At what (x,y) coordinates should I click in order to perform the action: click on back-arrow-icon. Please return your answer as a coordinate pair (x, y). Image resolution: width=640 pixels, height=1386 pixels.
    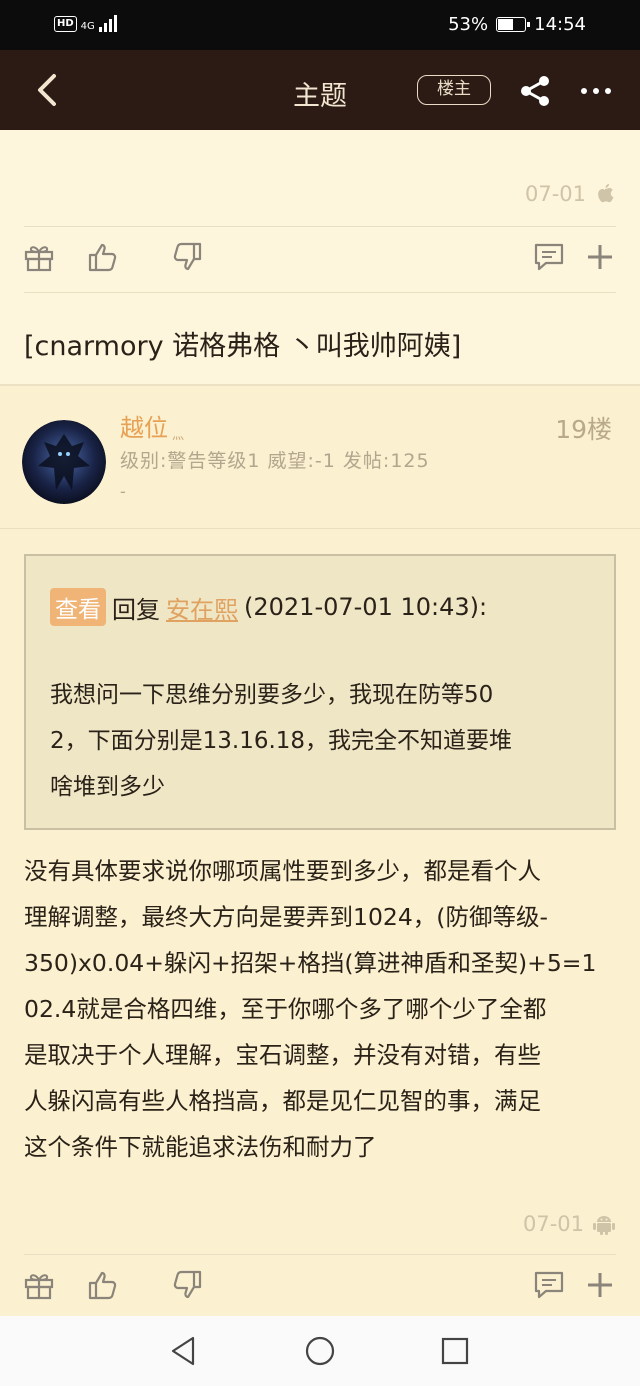
    Looking at the image, I should click on (48, 90).